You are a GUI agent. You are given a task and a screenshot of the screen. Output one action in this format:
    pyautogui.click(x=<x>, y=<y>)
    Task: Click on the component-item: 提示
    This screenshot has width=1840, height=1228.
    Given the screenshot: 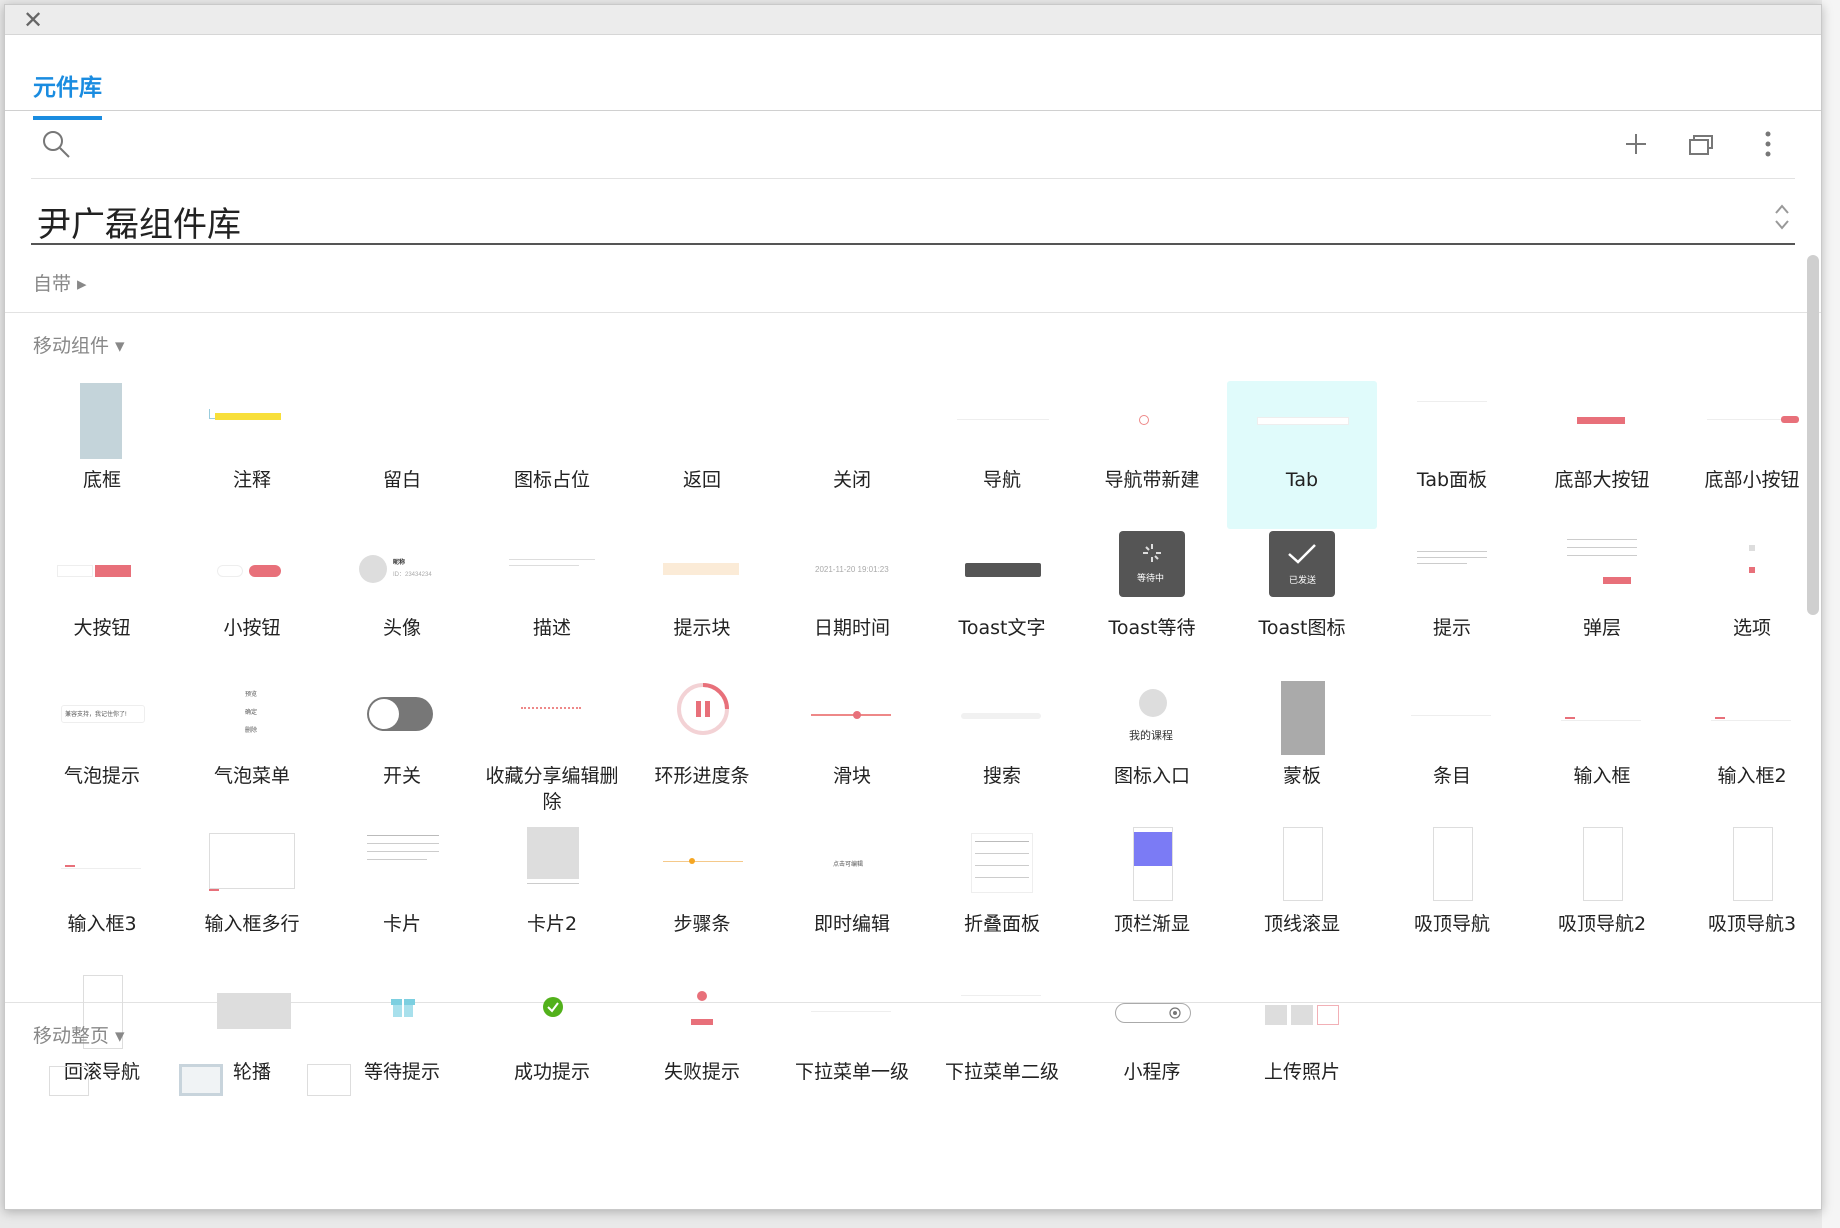 What is the action you would take?
    pyautogui.click(x=1452, y=603)
    